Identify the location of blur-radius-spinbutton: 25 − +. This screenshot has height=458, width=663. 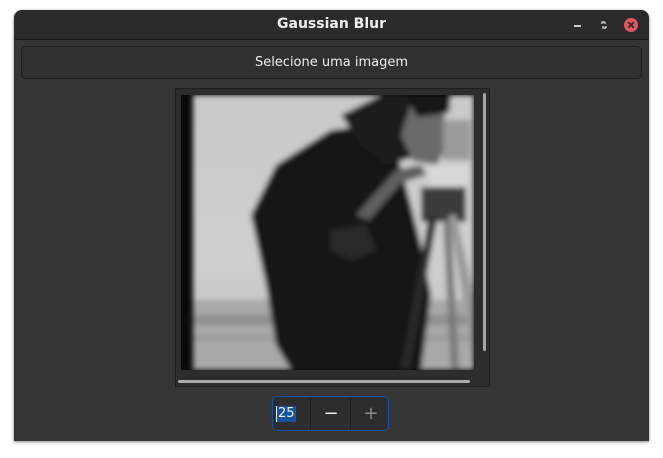
(330, 413).